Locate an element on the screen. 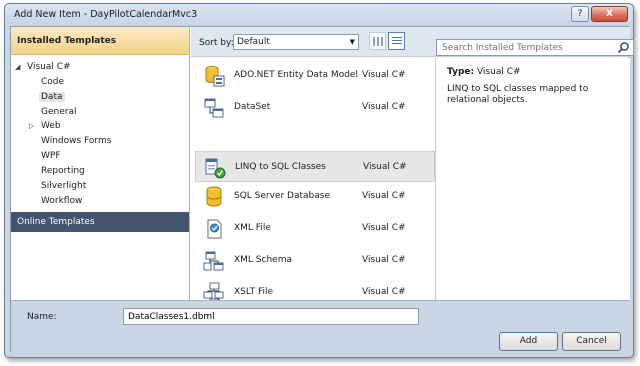  online-templates-label: Online Templates is located at coordinates (56, 222).